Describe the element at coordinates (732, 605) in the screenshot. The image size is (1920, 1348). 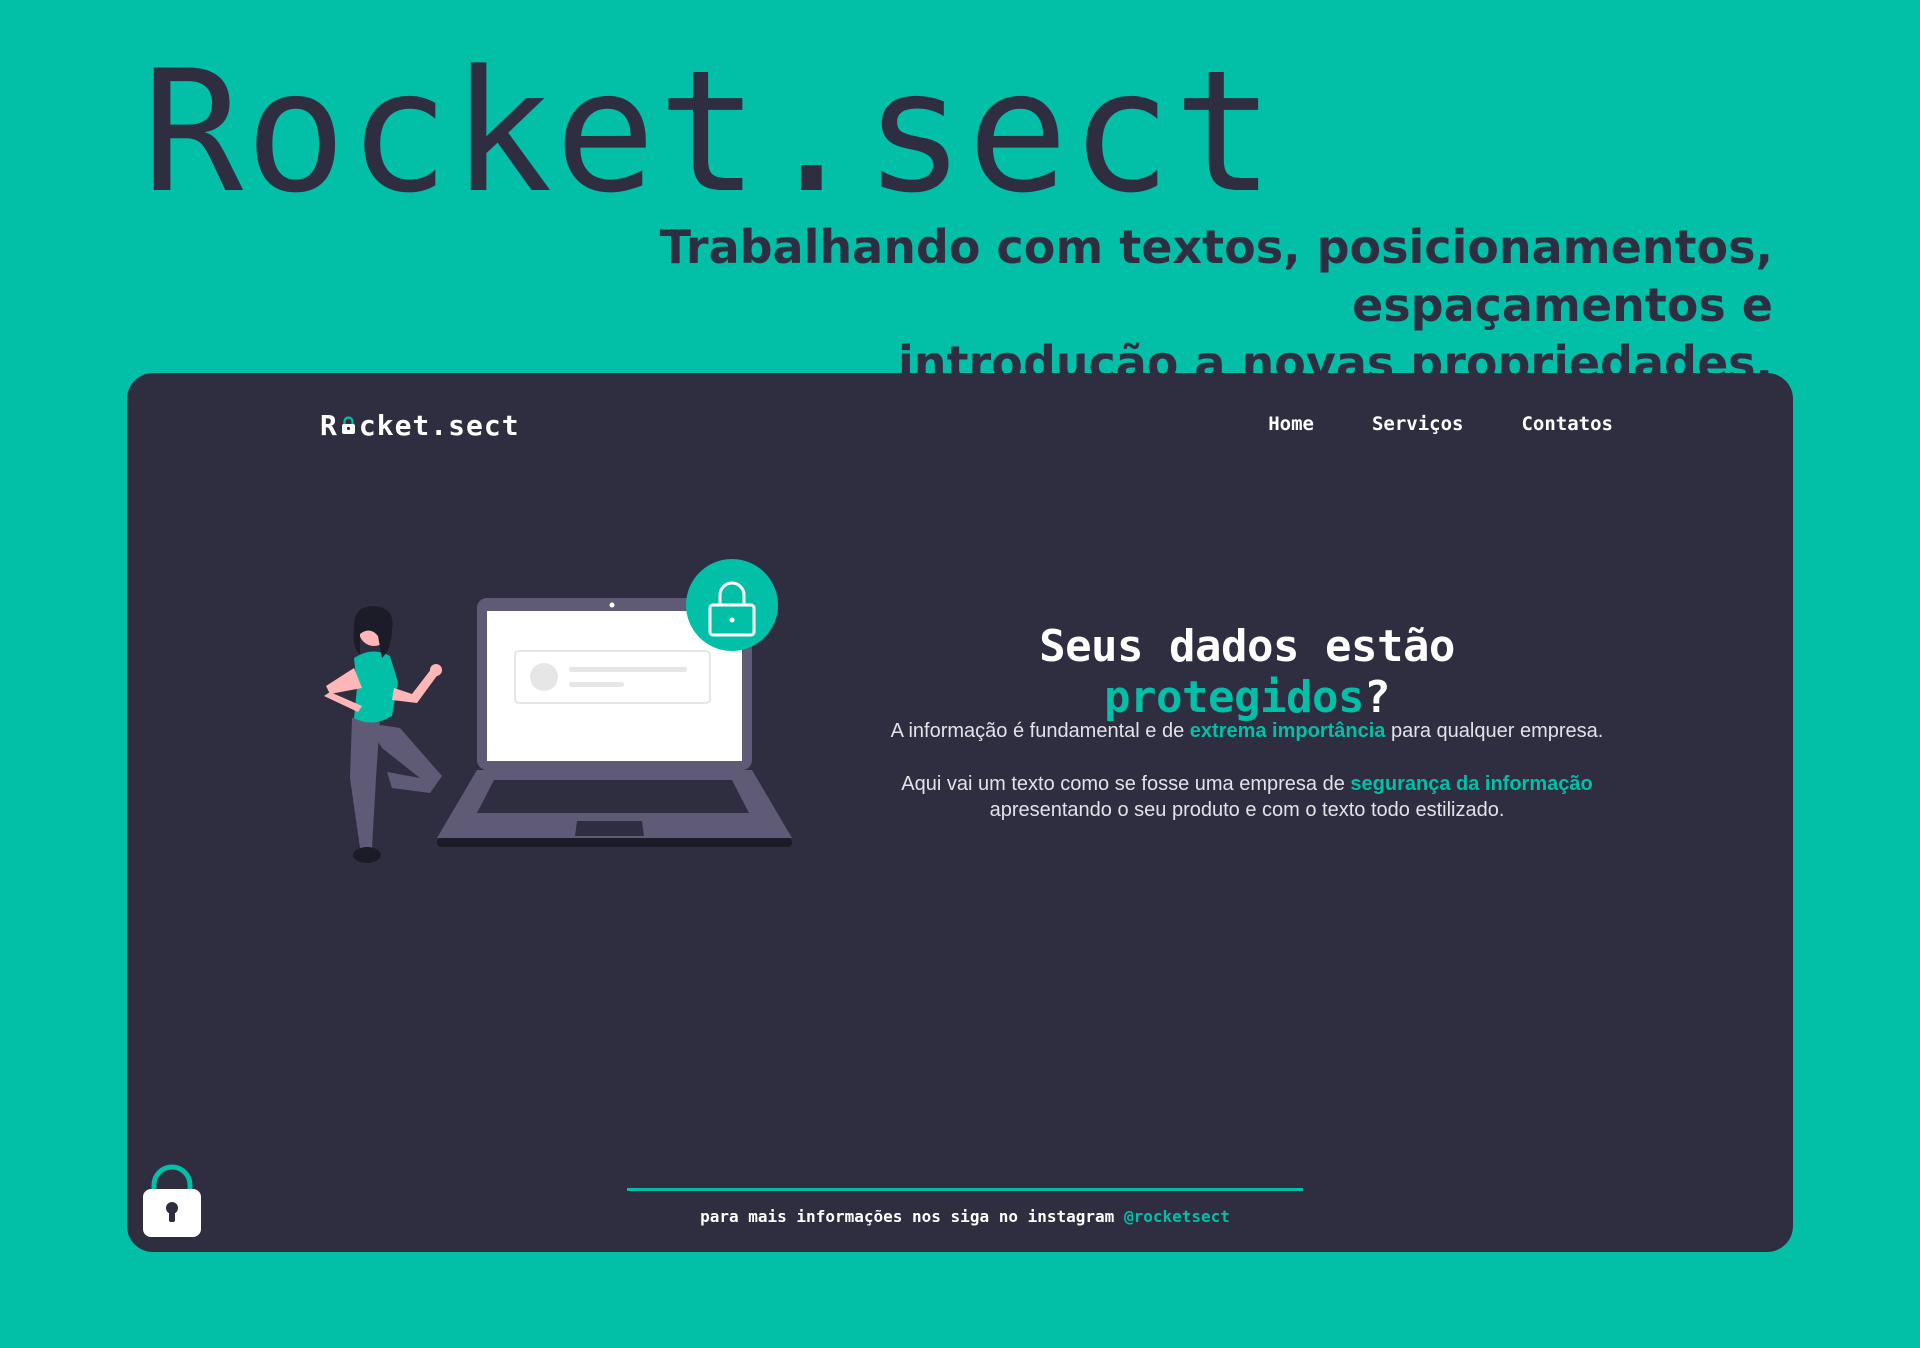
I see `padlock-badge-icon` at that location.